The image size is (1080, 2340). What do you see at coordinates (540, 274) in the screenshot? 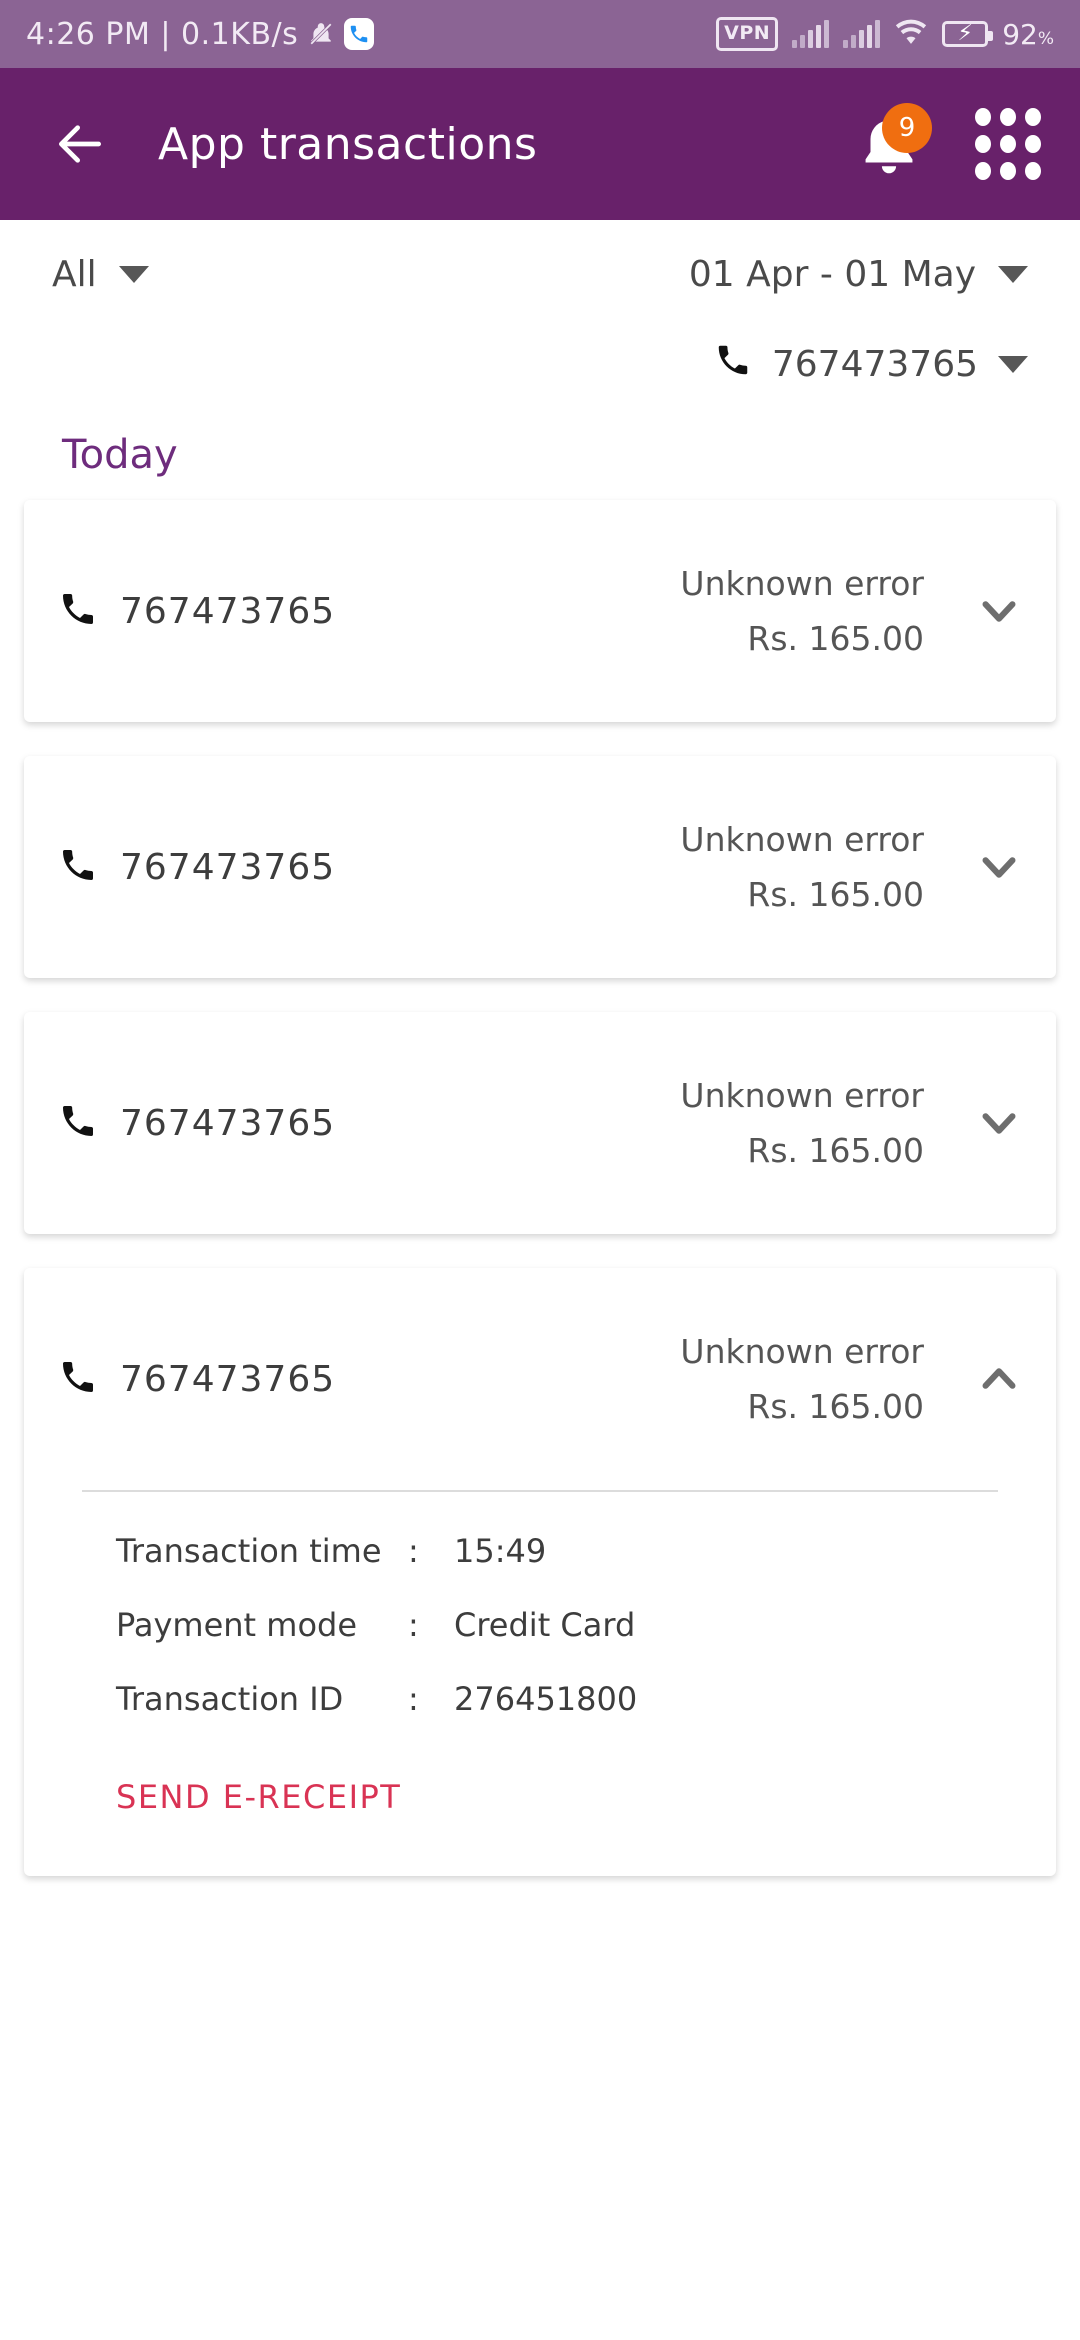
I see `filter-row-primary: All 01 Apr - 01 May` at bounding box center [540, 274].